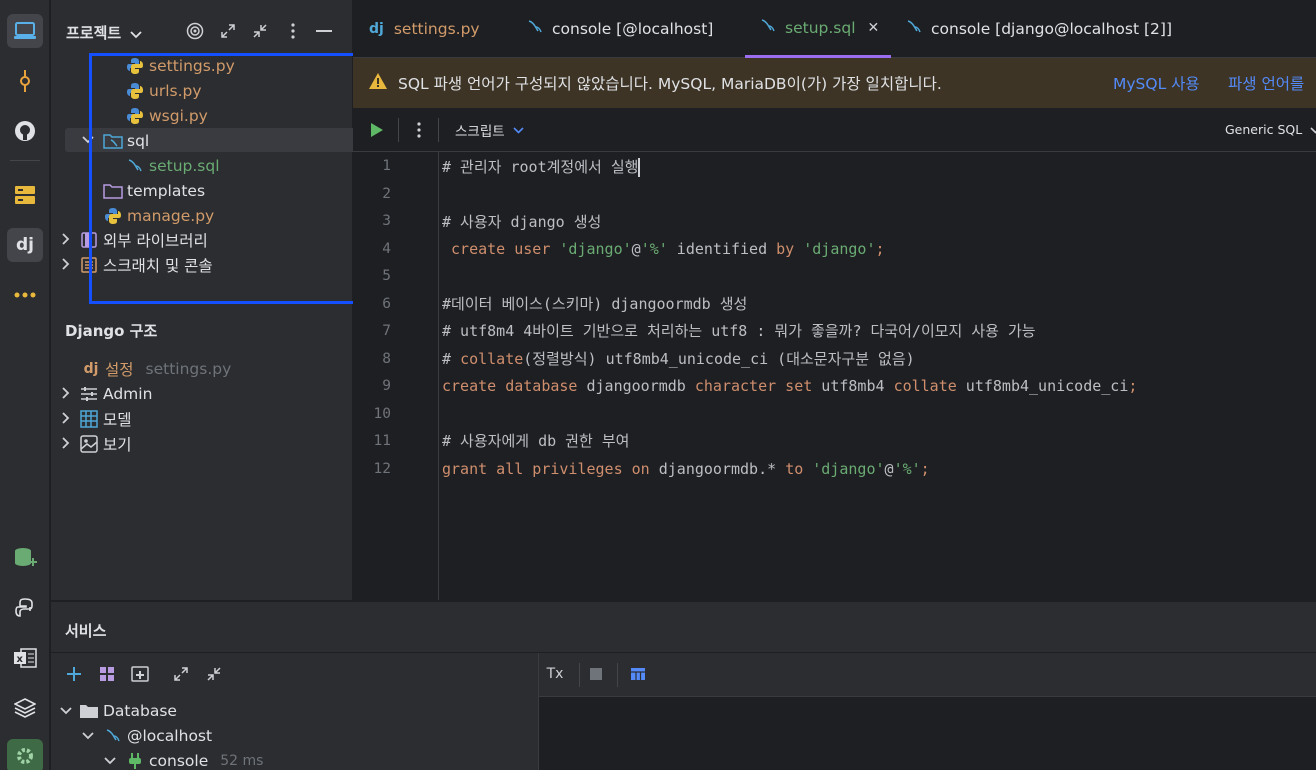 This screenshot has width=1316, height=770. What do you see at coordinates (242, 760) in the screenshot?
I see `services-item-timing: 52 ms` at bounding box center [242, 760].